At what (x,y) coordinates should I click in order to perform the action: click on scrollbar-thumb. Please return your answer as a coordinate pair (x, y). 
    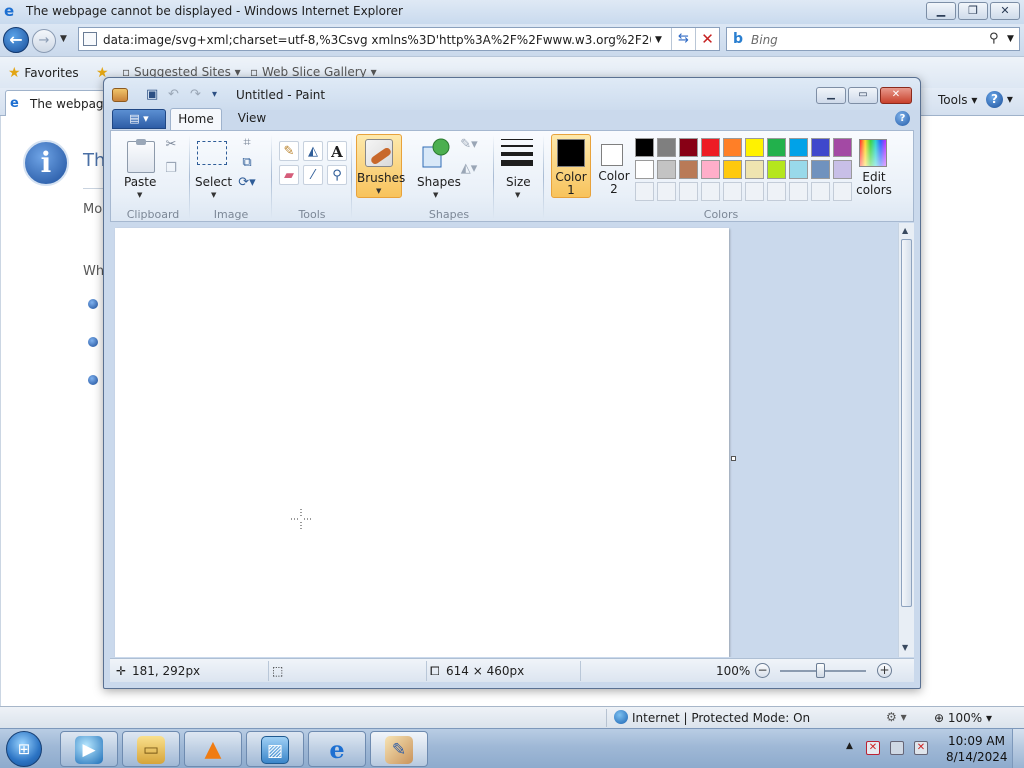
    Looking at the image, I should click on (906, 423).